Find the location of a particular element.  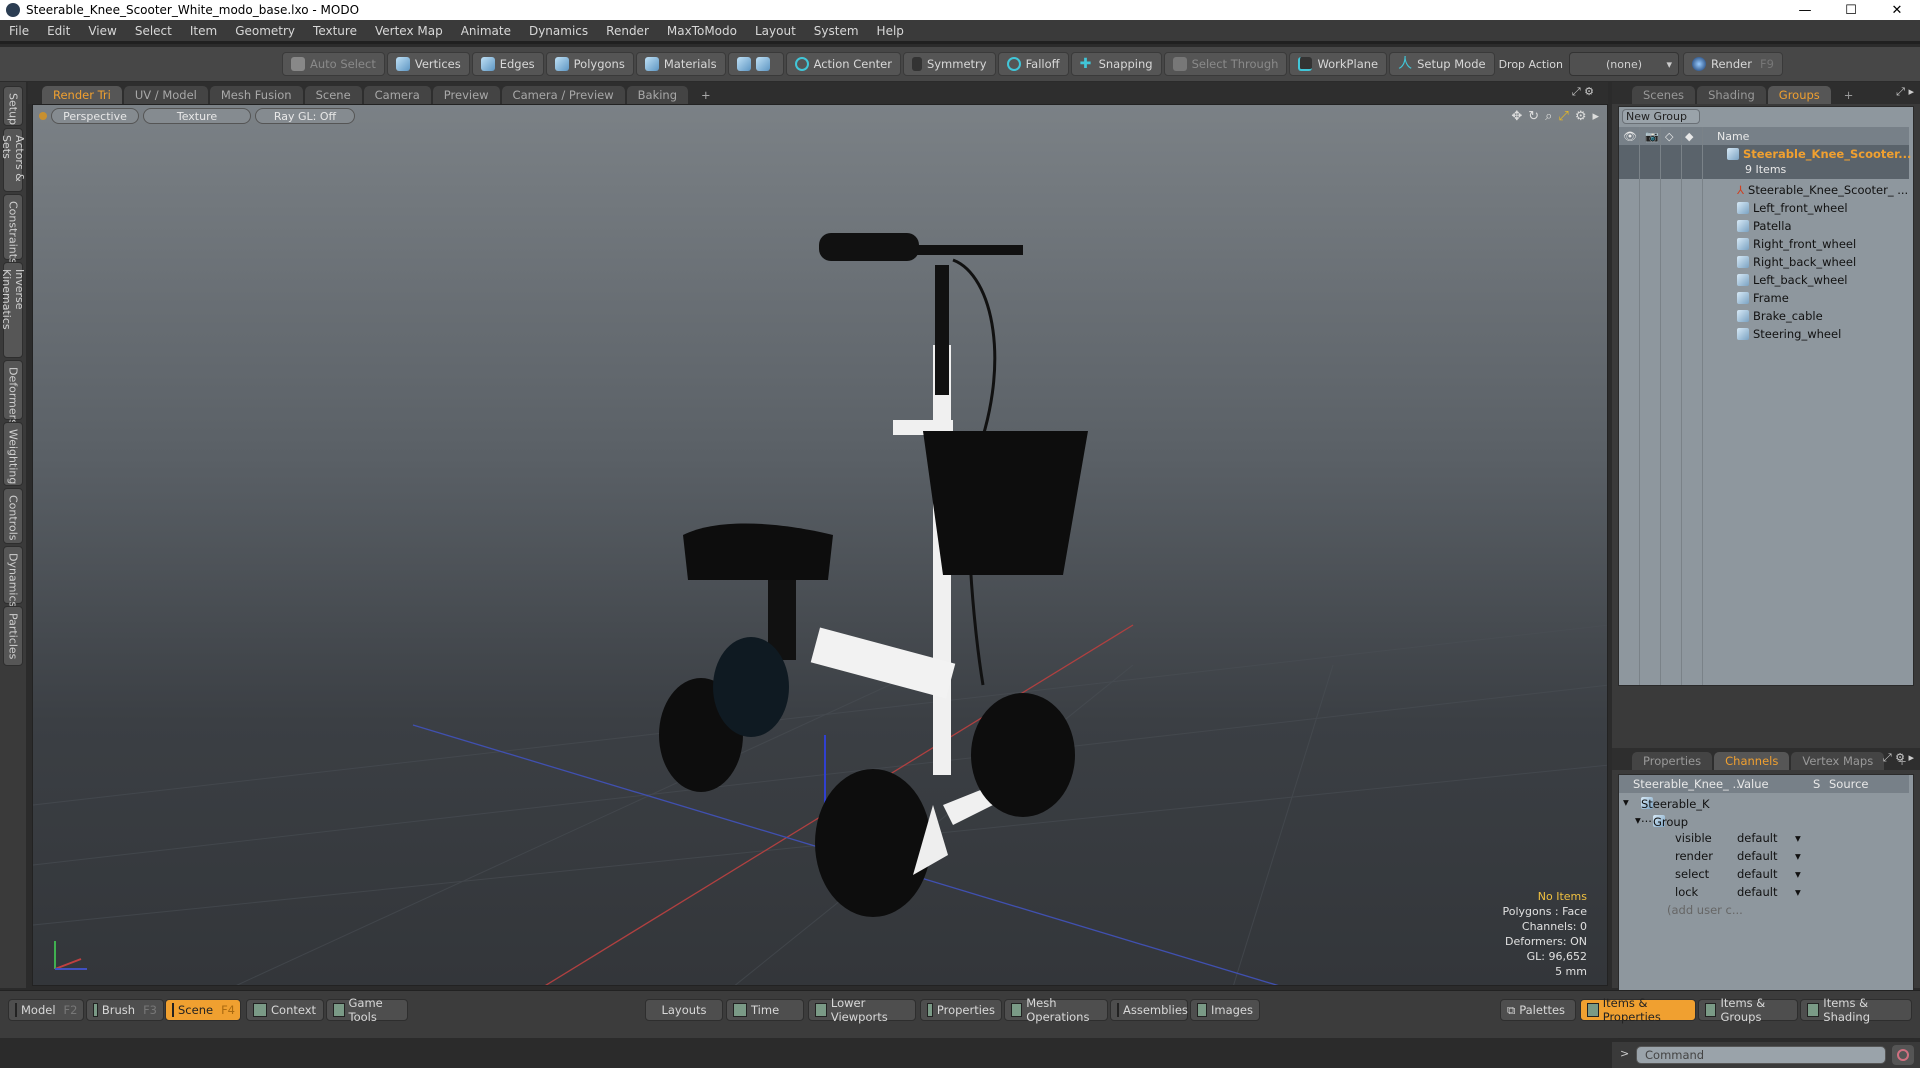

new-group-button: New Group is located at coordinates (1661, 116).